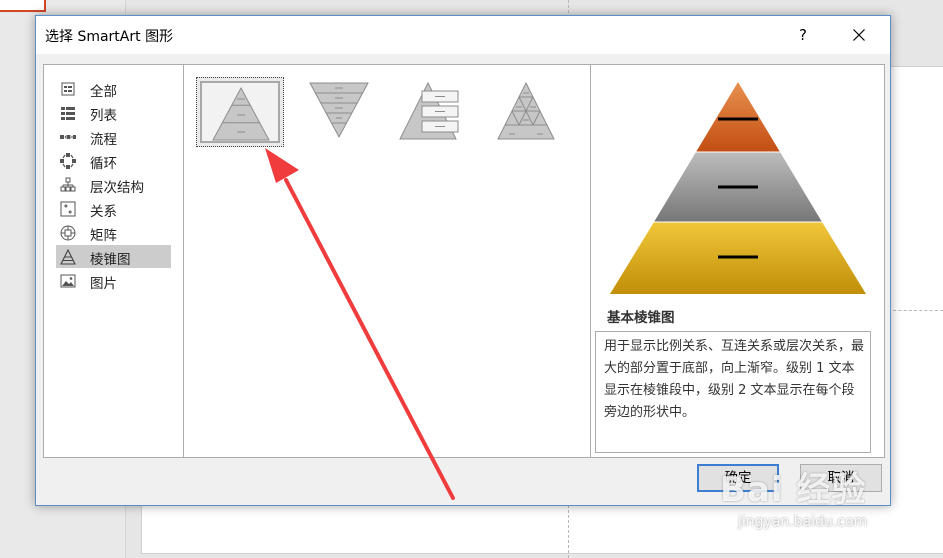 Image resolution: width=943 pixels, height=558 pixels. Describe the element at coordinates (793, 490) in the screenshot. I see `baidu-watermark-logo: Bai 经验` at that location.